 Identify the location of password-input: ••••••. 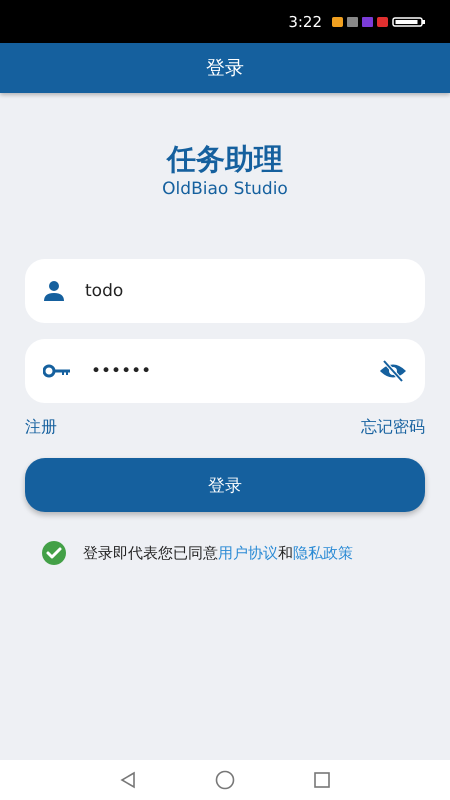
(225, 371).